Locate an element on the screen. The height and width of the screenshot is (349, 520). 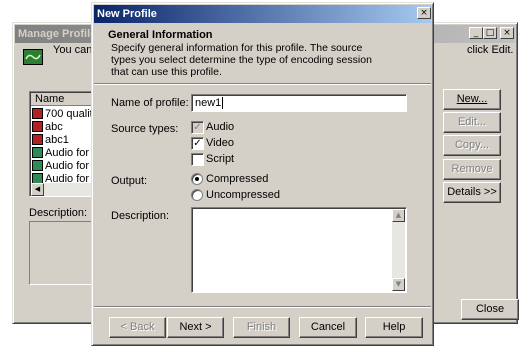
profile-icon is located at coordinates (33, 57).